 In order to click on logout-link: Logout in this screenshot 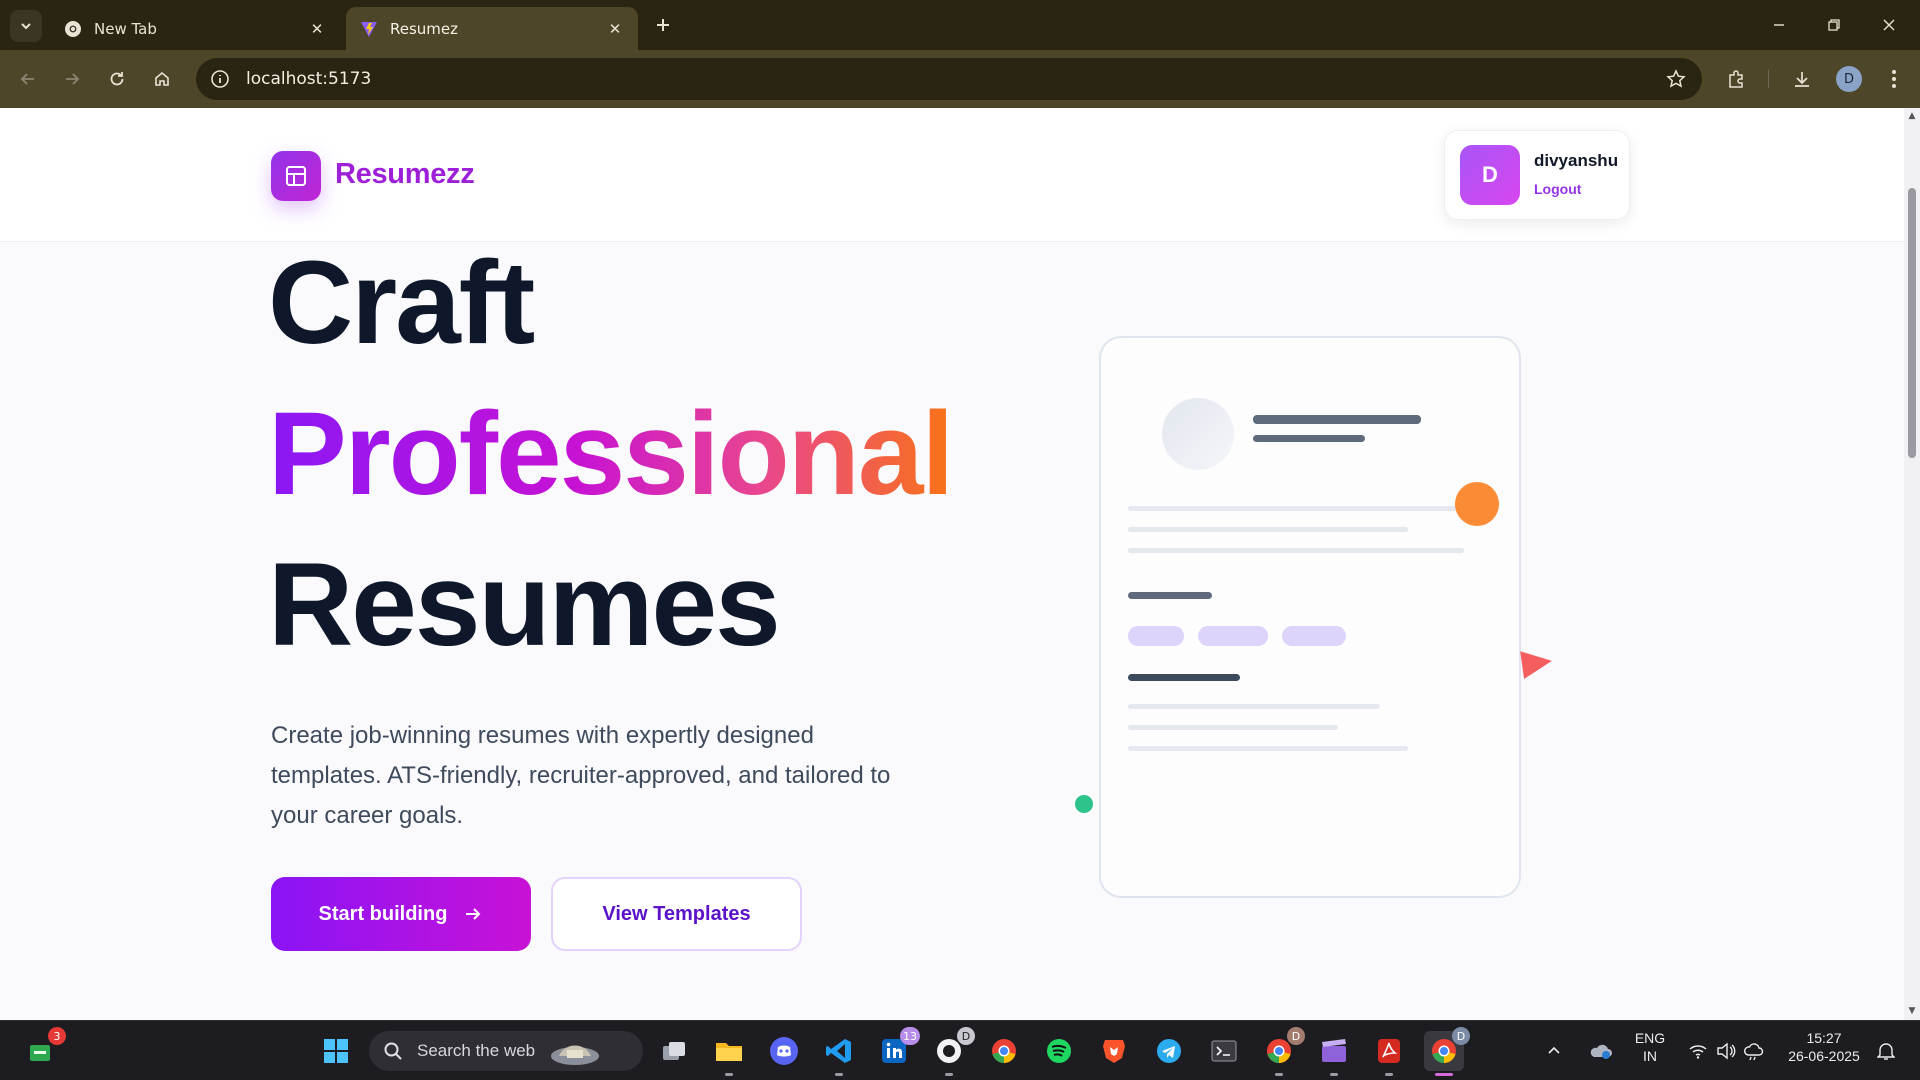, I will do `click(1557, 189)`.